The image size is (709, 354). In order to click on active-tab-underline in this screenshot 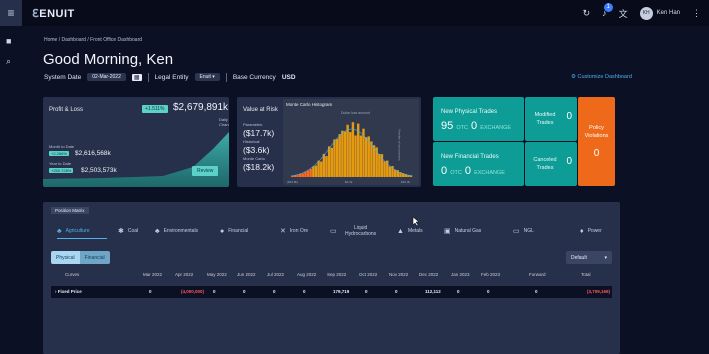, I will do `click(82, 238)`.